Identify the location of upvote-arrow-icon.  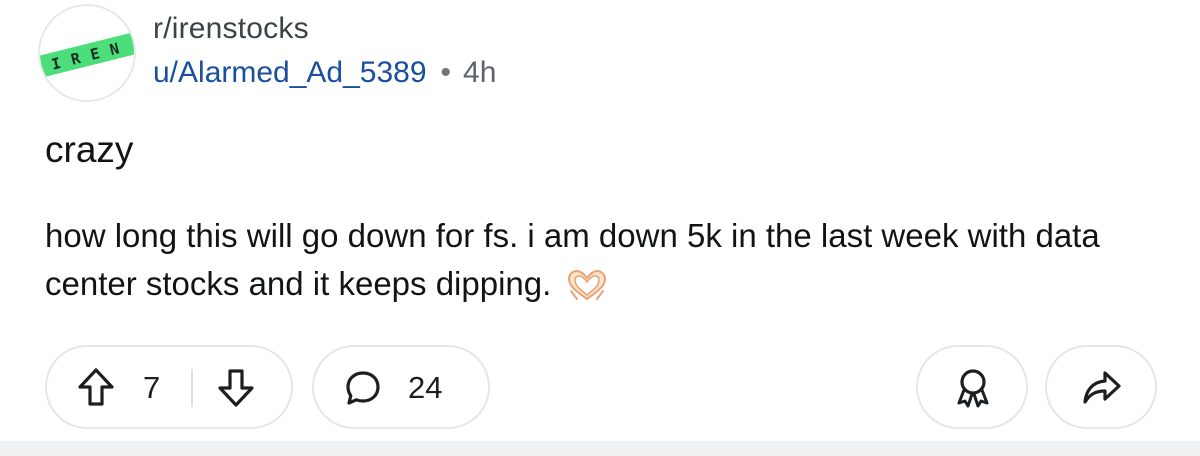
(96, 389).